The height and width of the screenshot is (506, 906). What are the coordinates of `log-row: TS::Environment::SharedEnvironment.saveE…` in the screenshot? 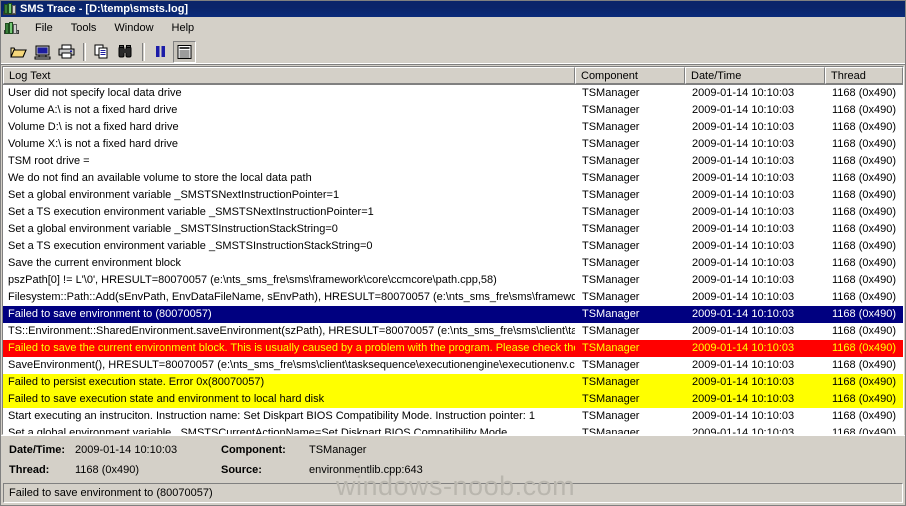 It's located at (453, 331).